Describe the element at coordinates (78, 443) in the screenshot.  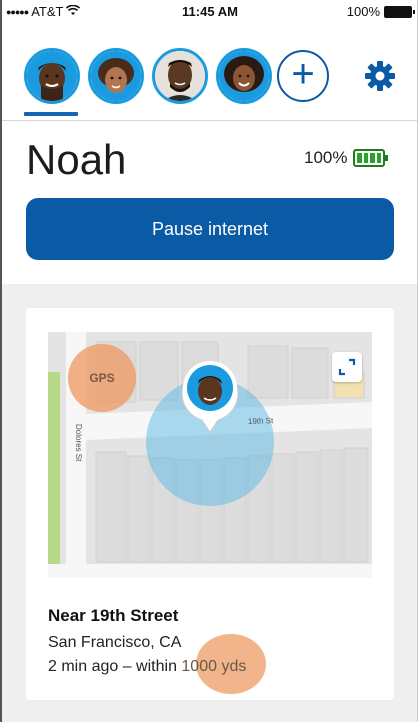
I see `street-label-dolores: Dolores St` at that location.